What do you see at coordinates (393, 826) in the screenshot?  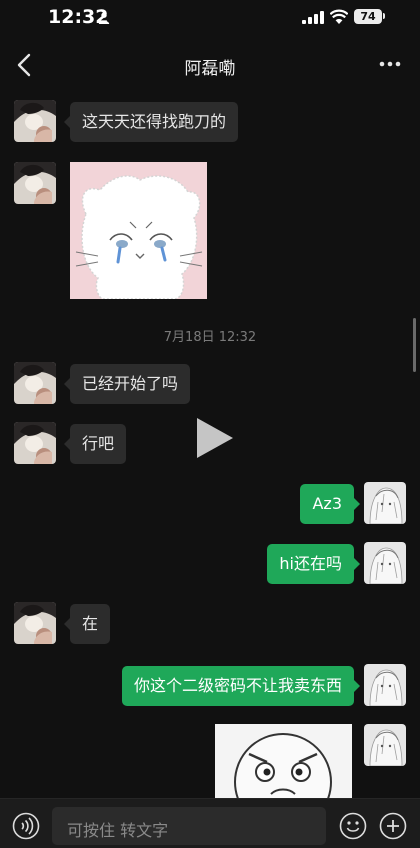 I see `plus-icon` at bounding box center [393, 826].